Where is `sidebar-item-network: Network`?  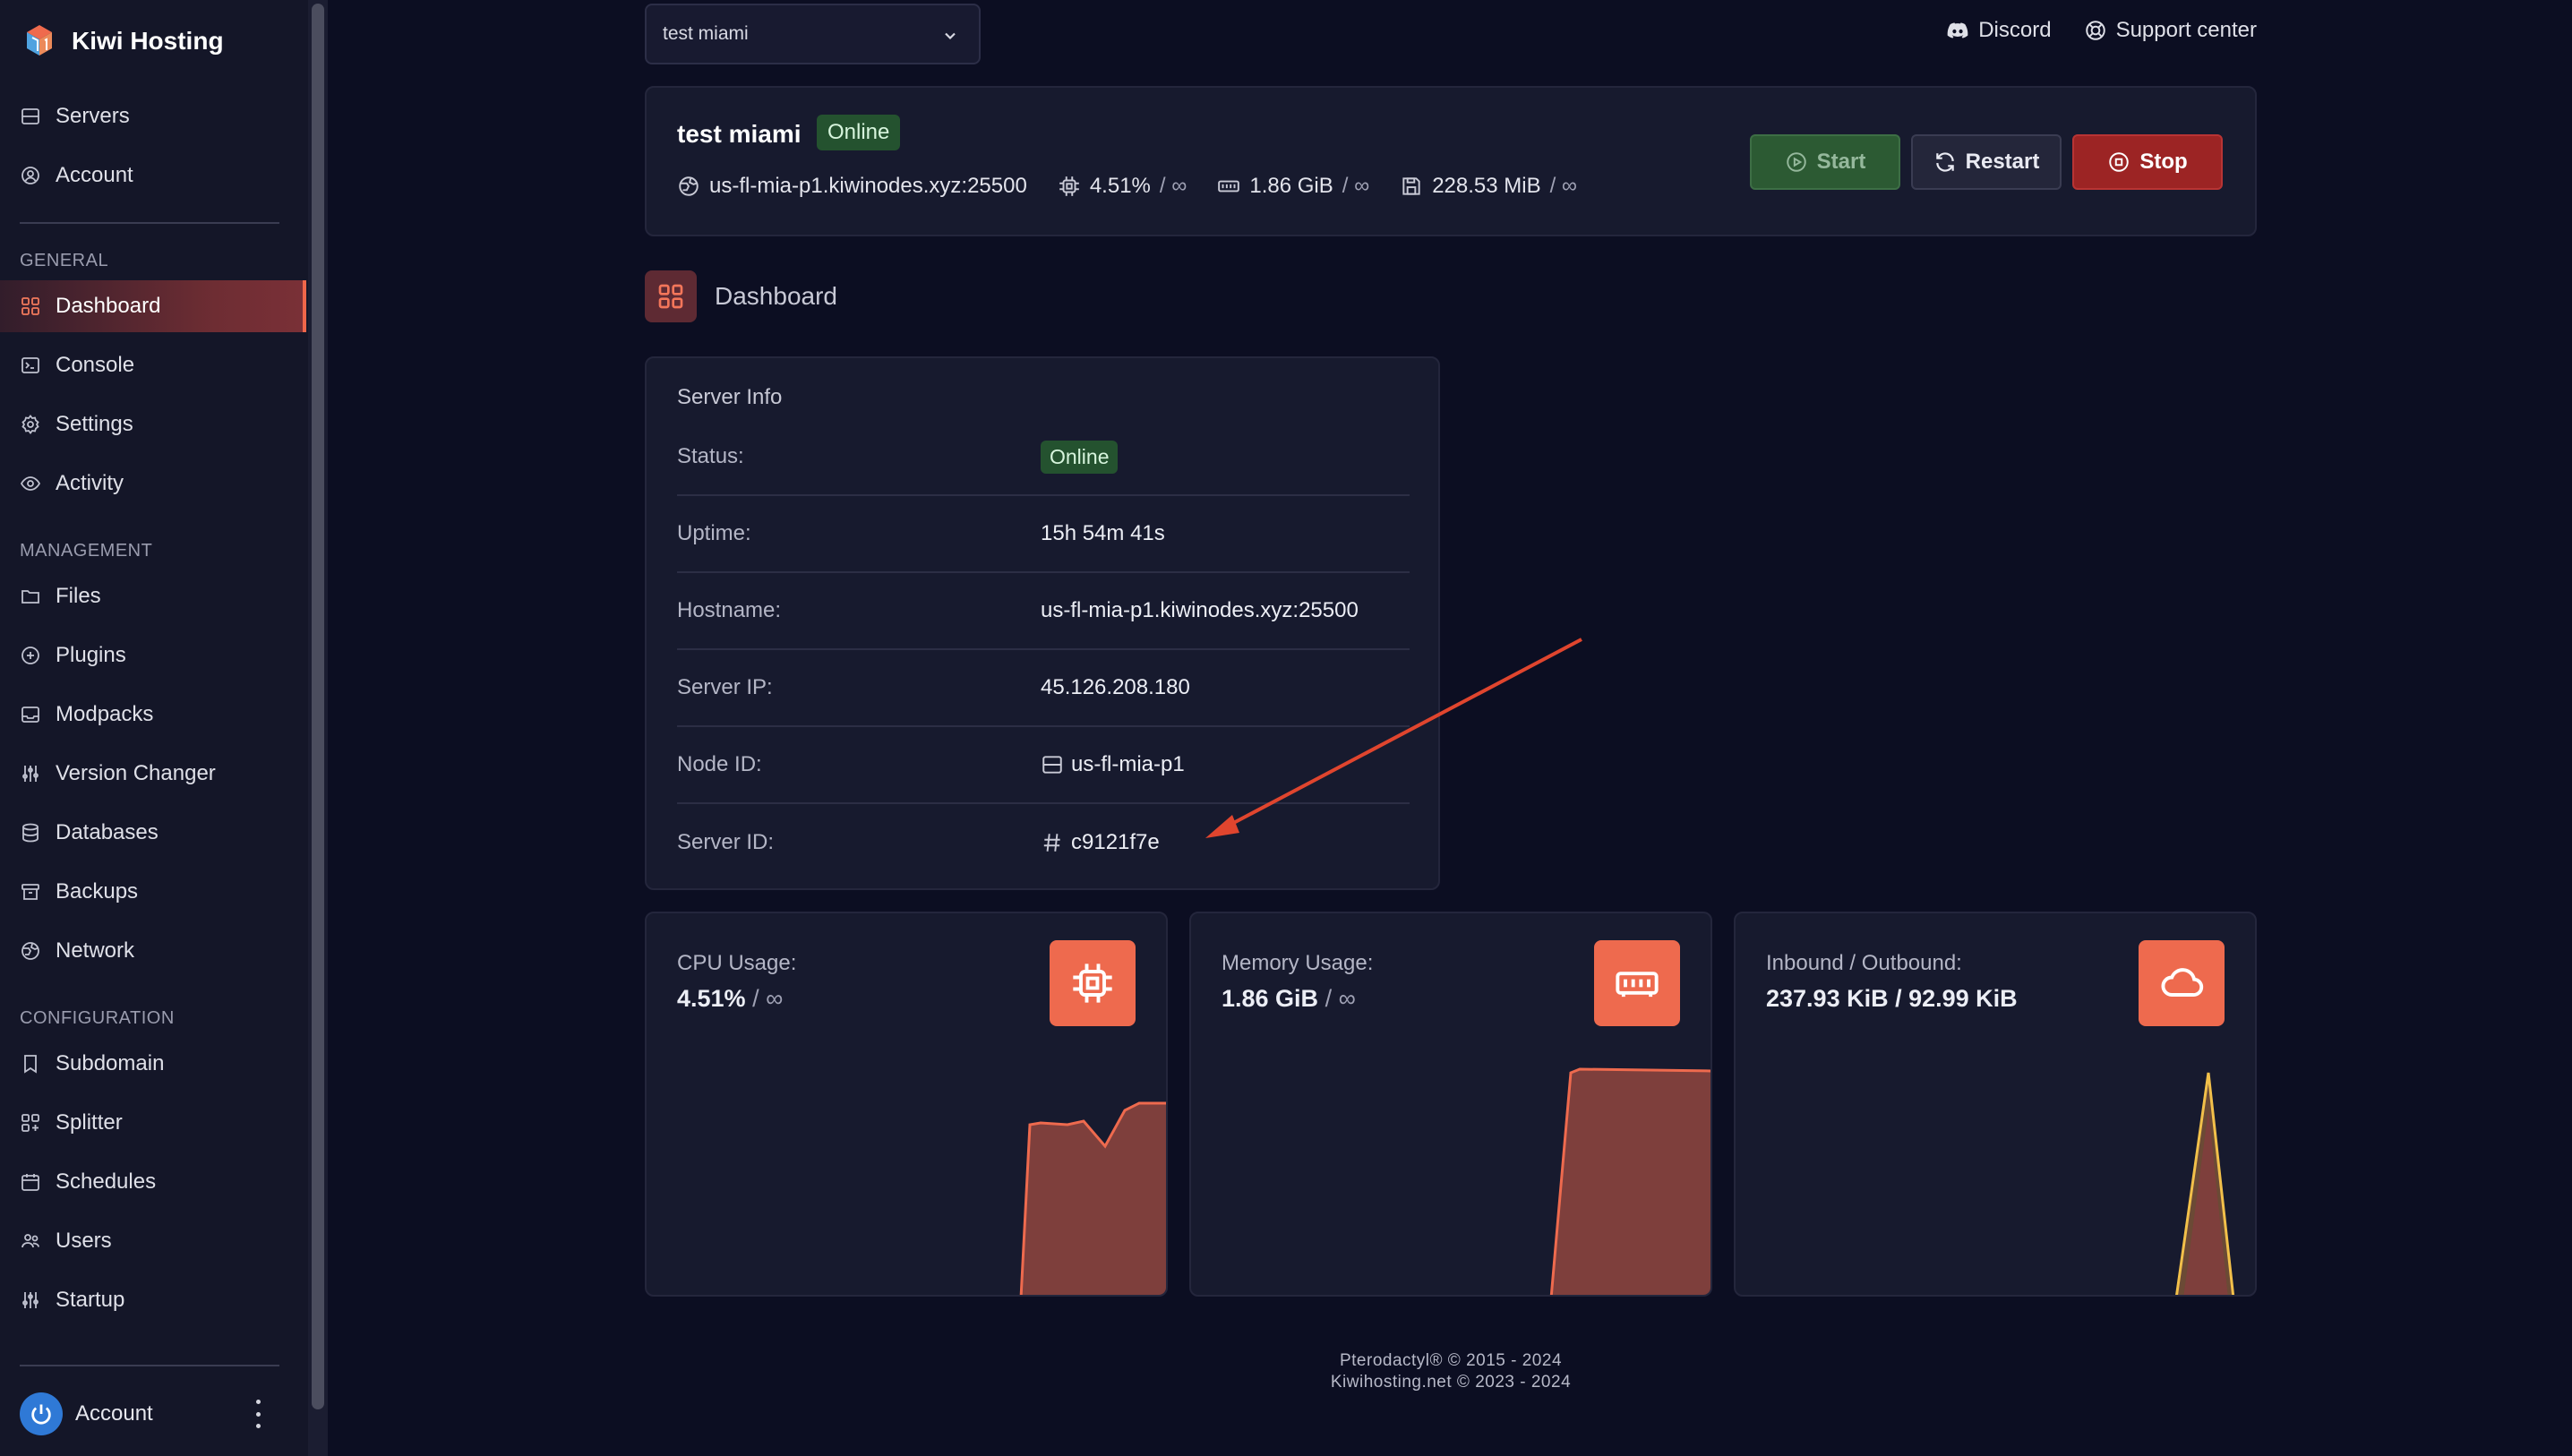 sidebar-item-network: Network is located at coordinates (153, 951).